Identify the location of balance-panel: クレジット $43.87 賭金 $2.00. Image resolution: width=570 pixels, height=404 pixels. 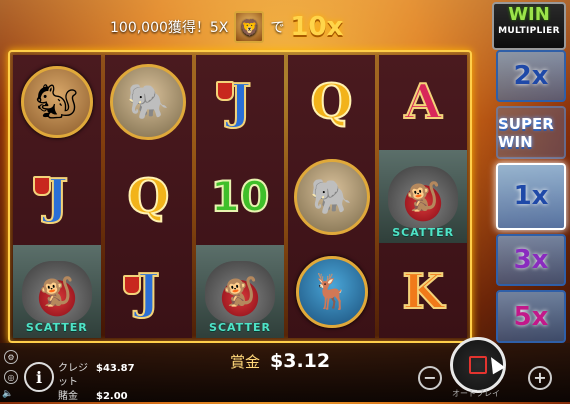
(96, 383).